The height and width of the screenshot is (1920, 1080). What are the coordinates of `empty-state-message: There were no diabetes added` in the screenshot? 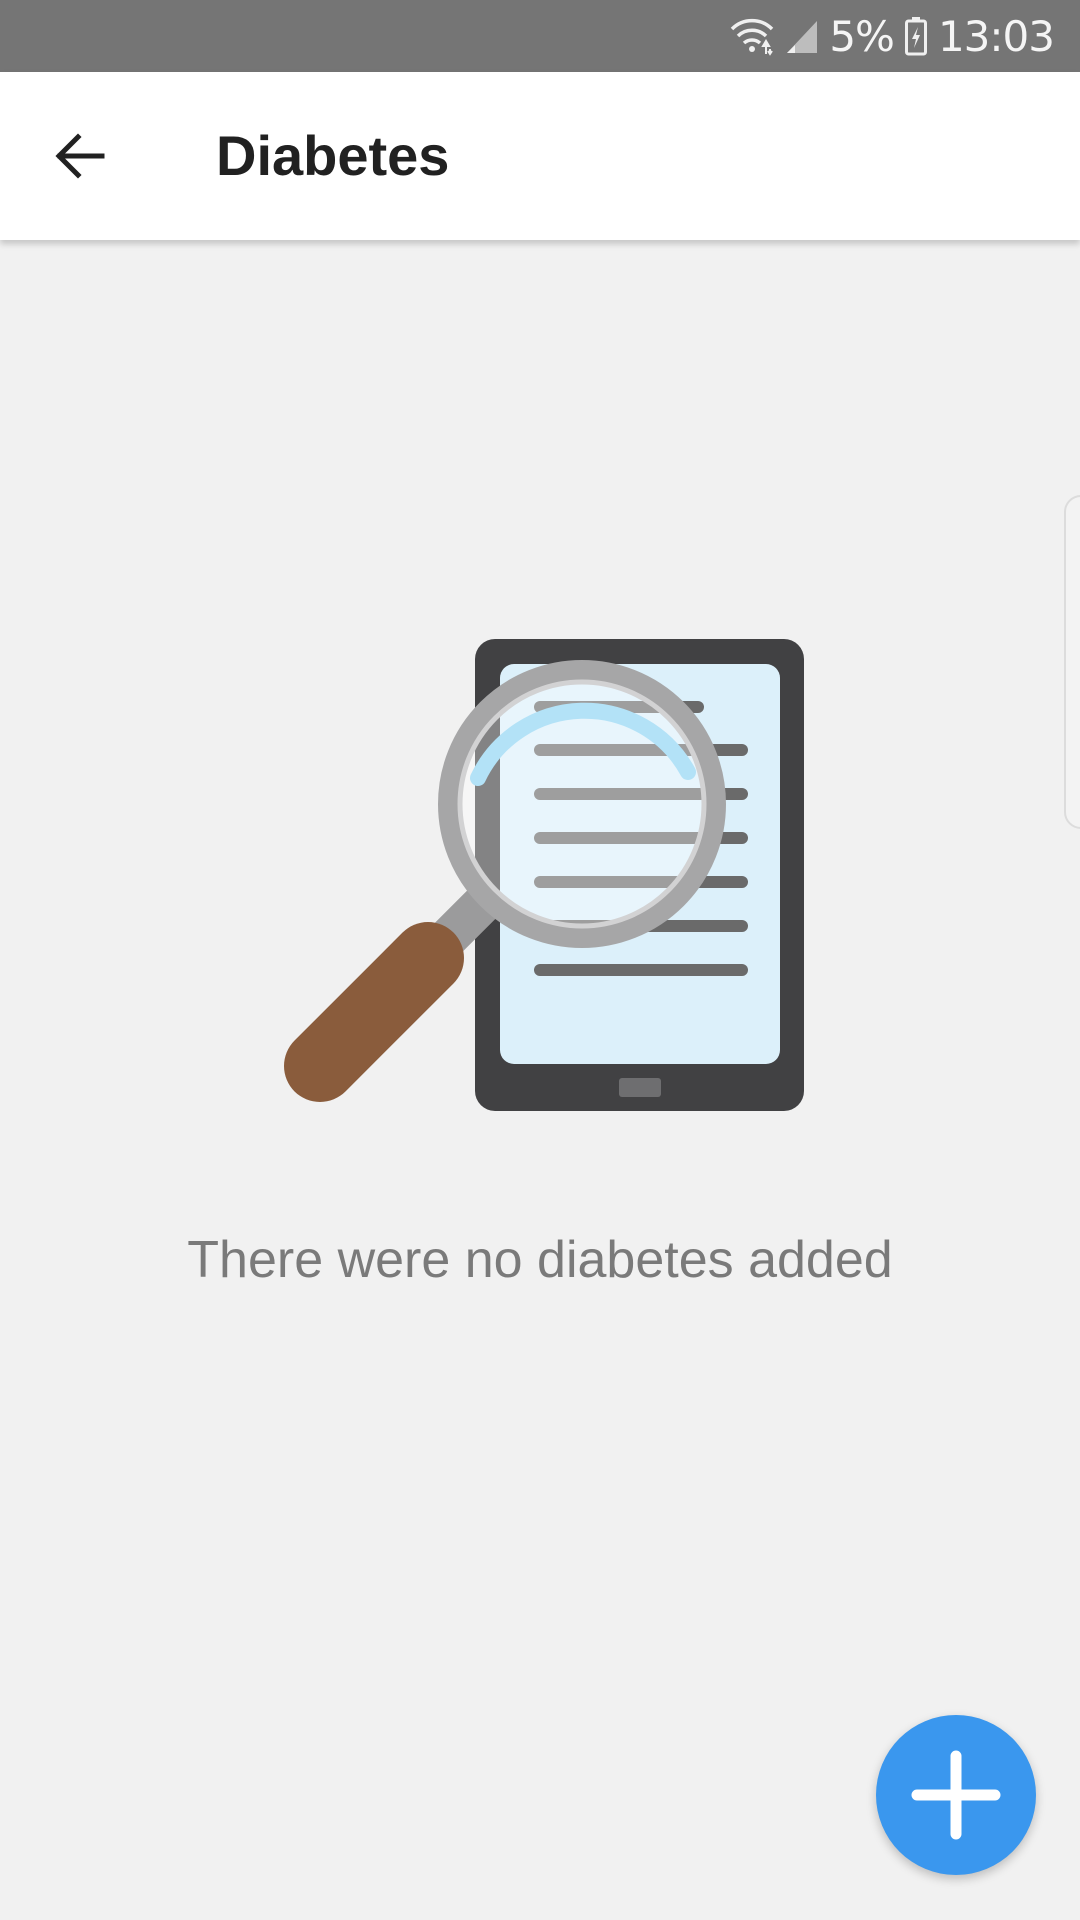 It's located at (540, 1260).